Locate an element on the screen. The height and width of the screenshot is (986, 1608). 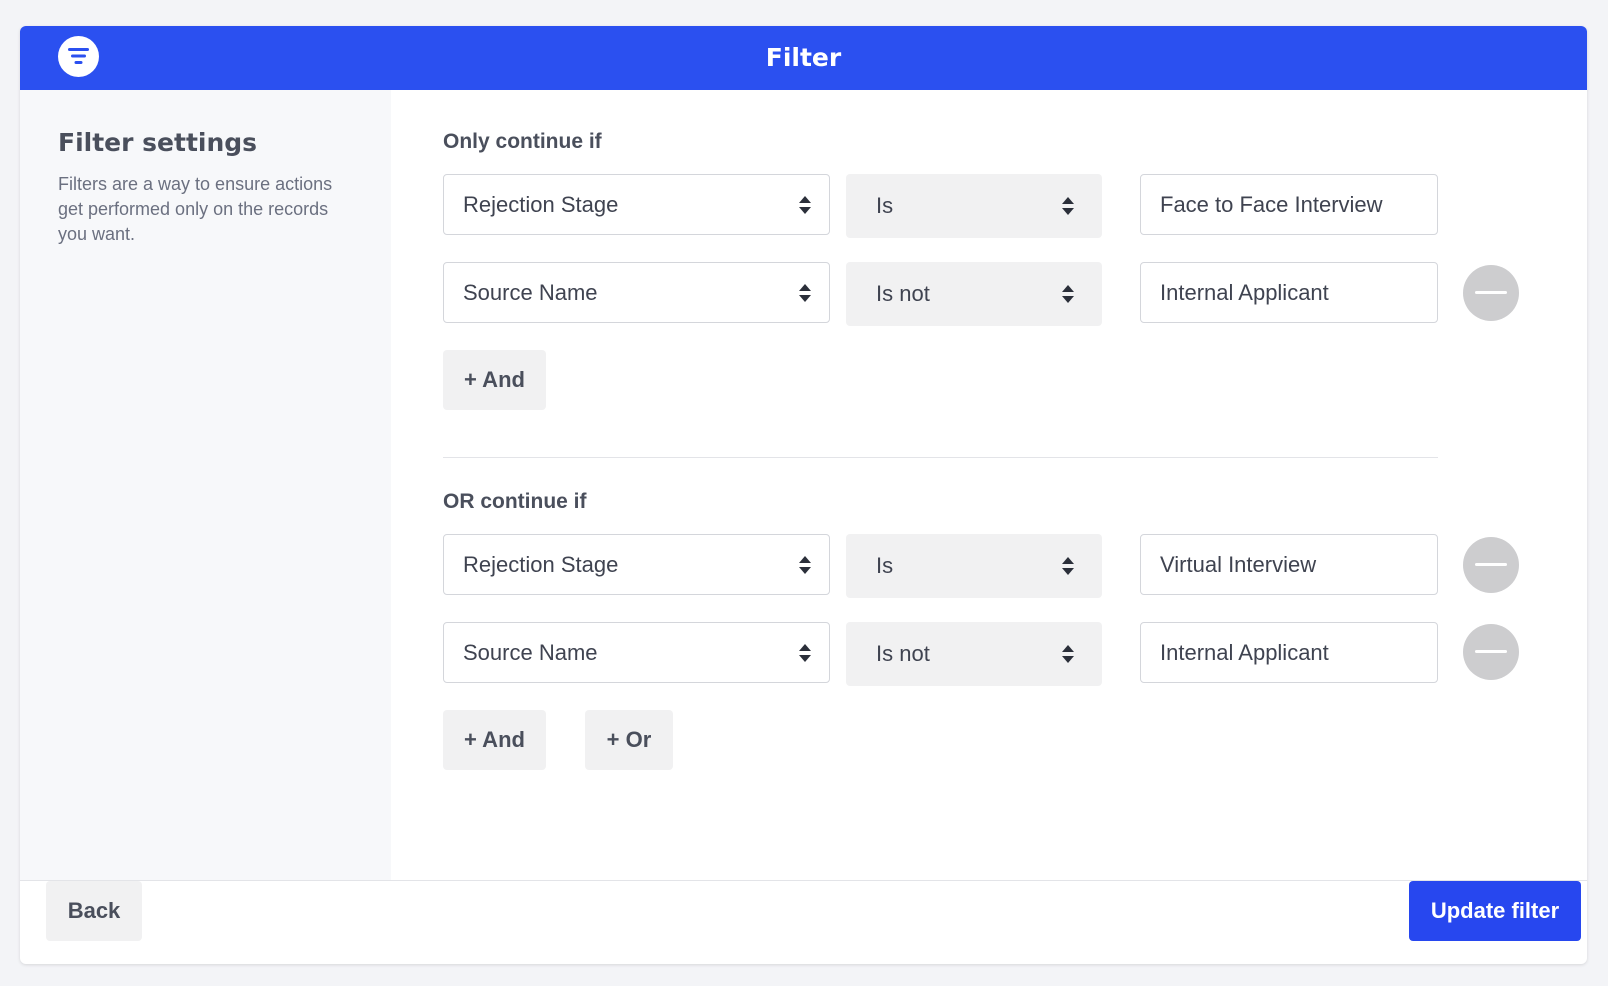
input-value: Virtual Interview is located at coordinates (1238, 564).